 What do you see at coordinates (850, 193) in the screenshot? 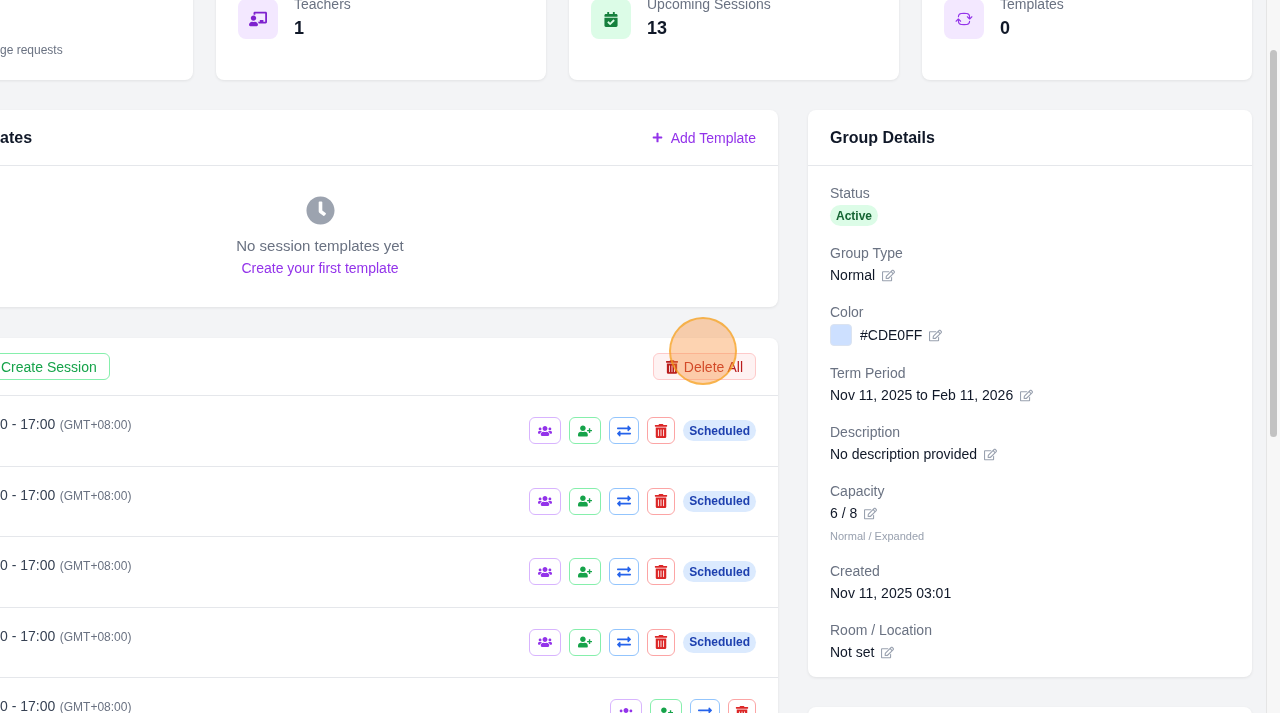
I see `field-label: Status` at bounding box center [850, 193].